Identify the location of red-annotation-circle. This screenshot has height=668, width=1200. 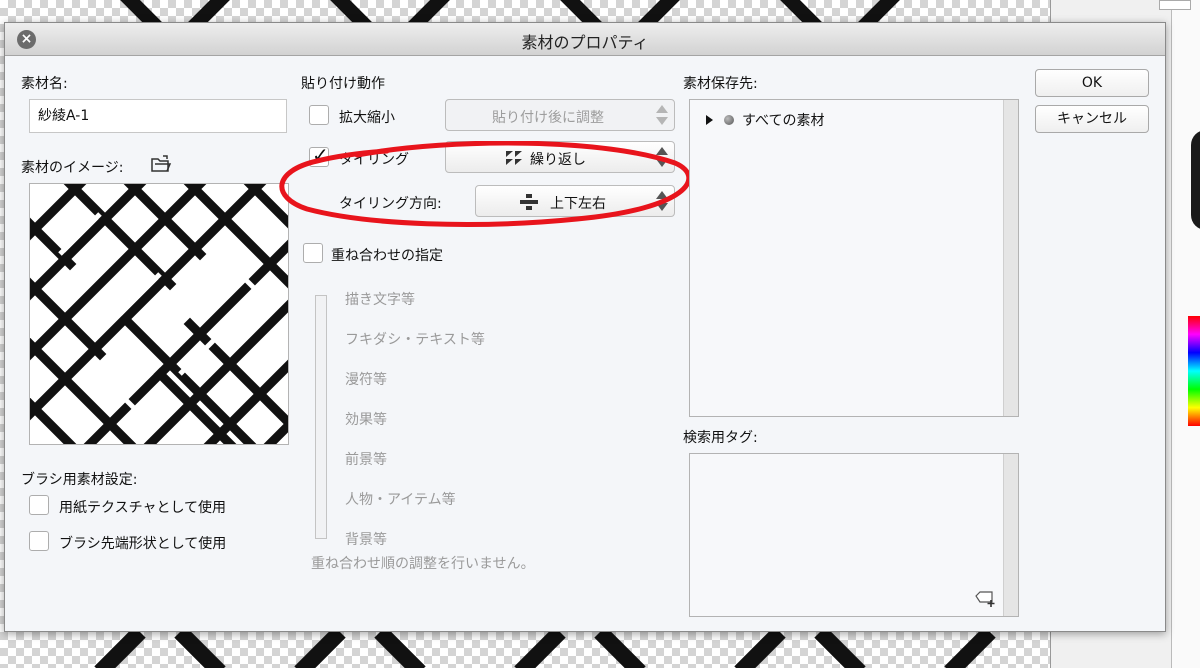
(485, 184).